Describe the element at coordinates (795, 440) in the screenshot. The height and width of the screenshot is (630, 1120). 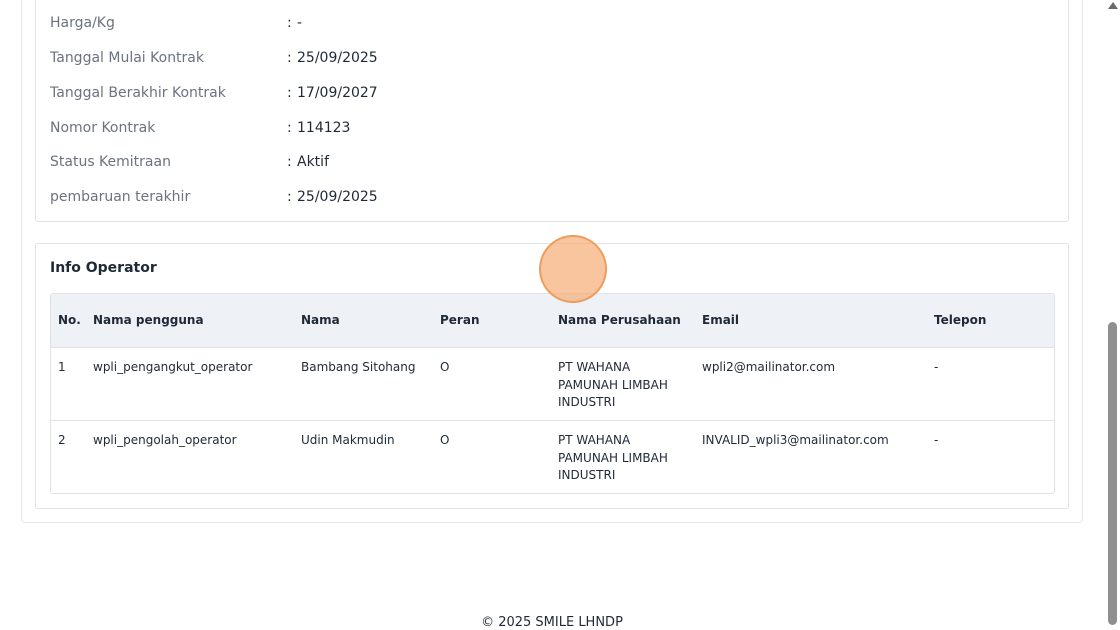
I see `cell-email: INVALID_wpli3@mailinator.com` at that location.